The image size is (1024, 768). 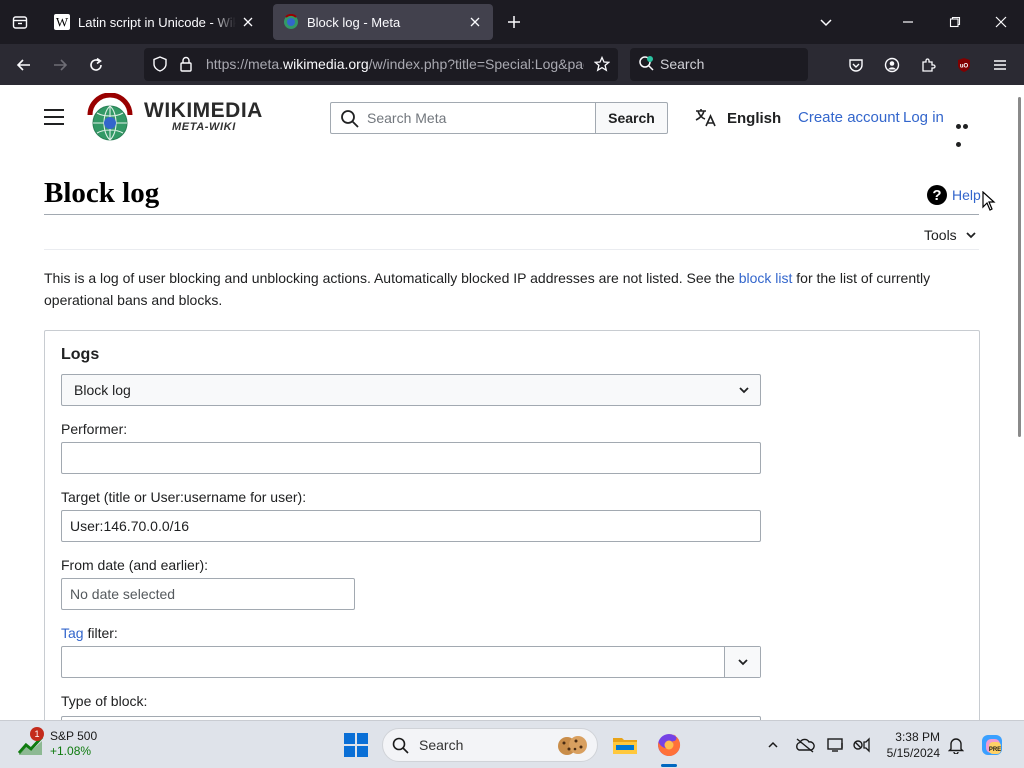 What do you see at coordinates (160, 66) in the screenshot?
I see `tracking-protection-icon` at bounding box center [160, 66].